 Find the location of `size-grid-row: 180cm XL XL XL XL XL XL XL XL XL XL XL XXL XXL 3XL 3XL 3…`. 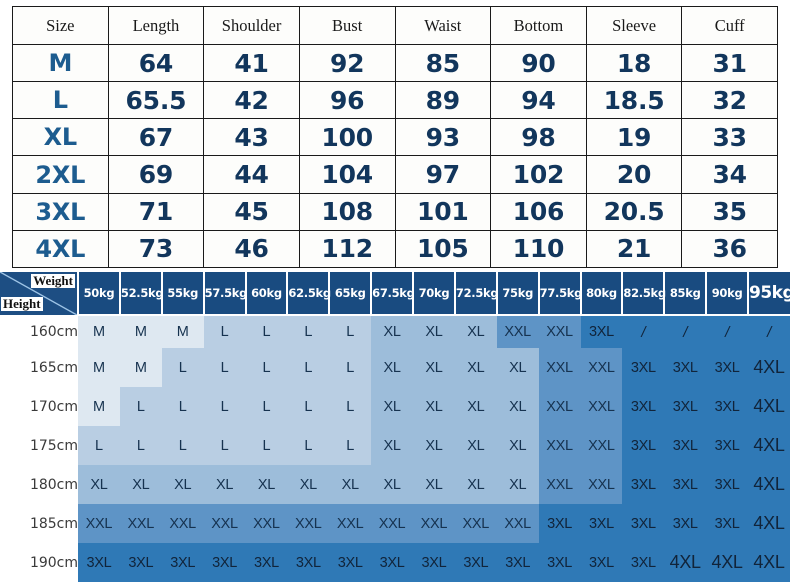

size-grid-row: 180cm XL XL XL XL XL XL XL XL XL XL XL XXL XXL 3XL 3XL 3… is located at coordinates (395, 485).